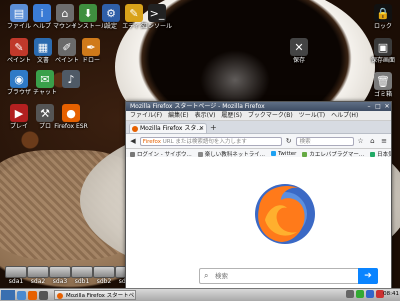  Describe the element at coordinates (221, 276) in the screenshot. I see `start-search-placeholder: 検索` at that location.